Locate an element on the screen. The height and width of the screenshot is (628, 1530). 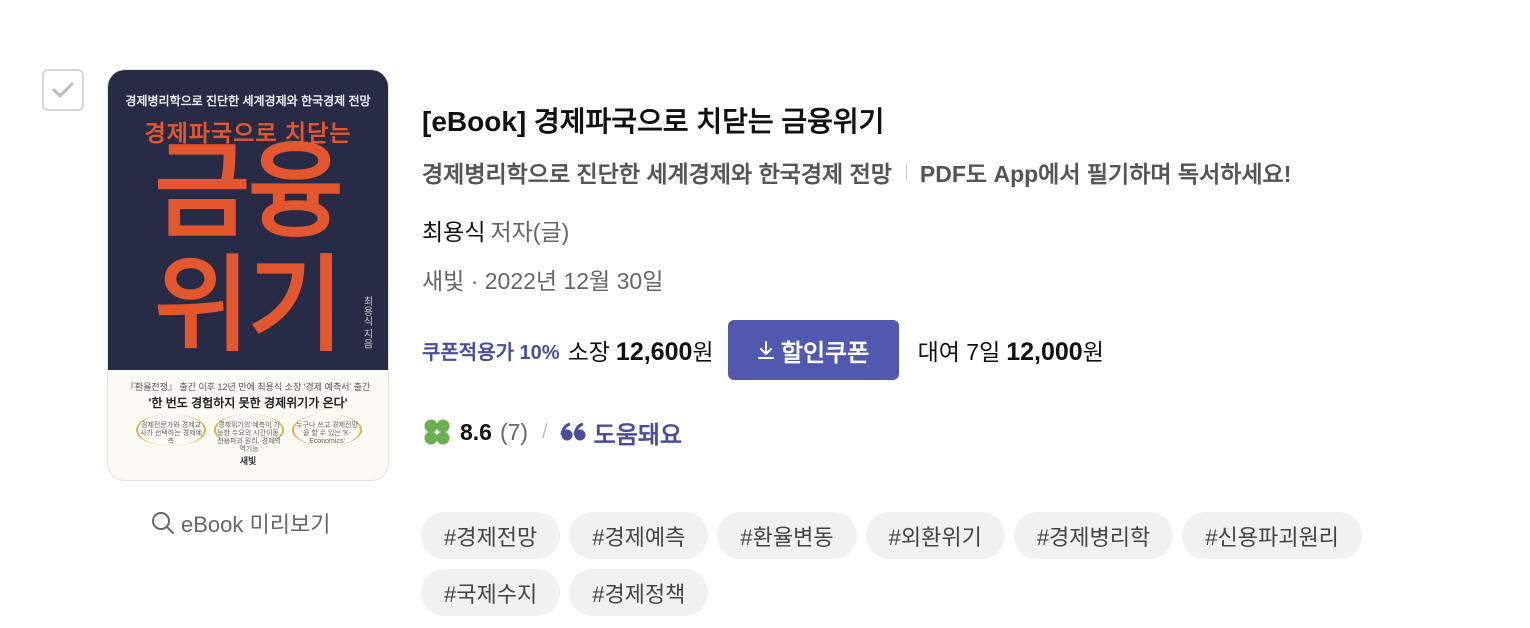
divider is located at coordinates (906, 172).